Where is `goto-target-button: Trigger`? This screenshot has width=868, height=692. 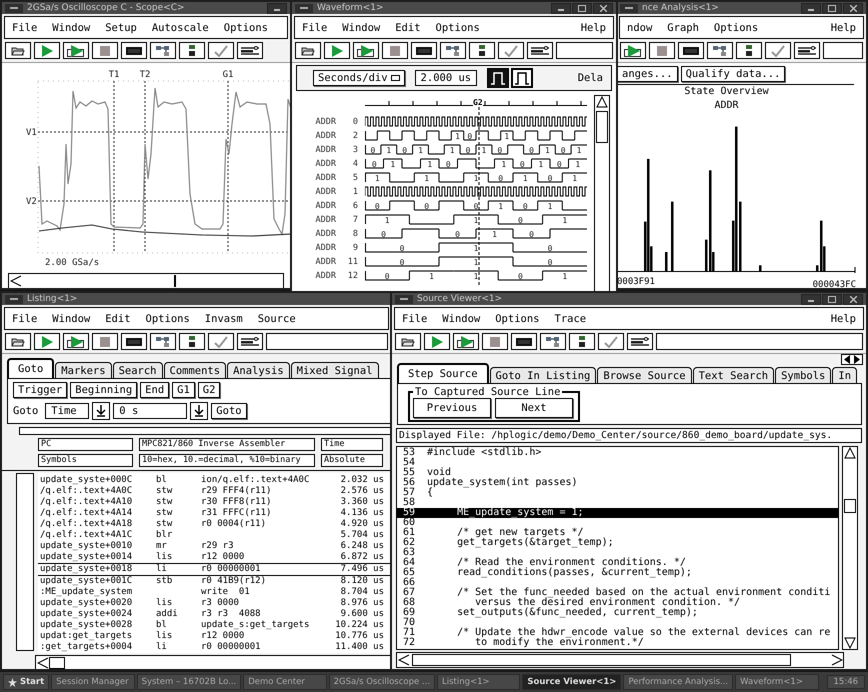 goto-target-button: Trigger is located at coordinates (40, 390).